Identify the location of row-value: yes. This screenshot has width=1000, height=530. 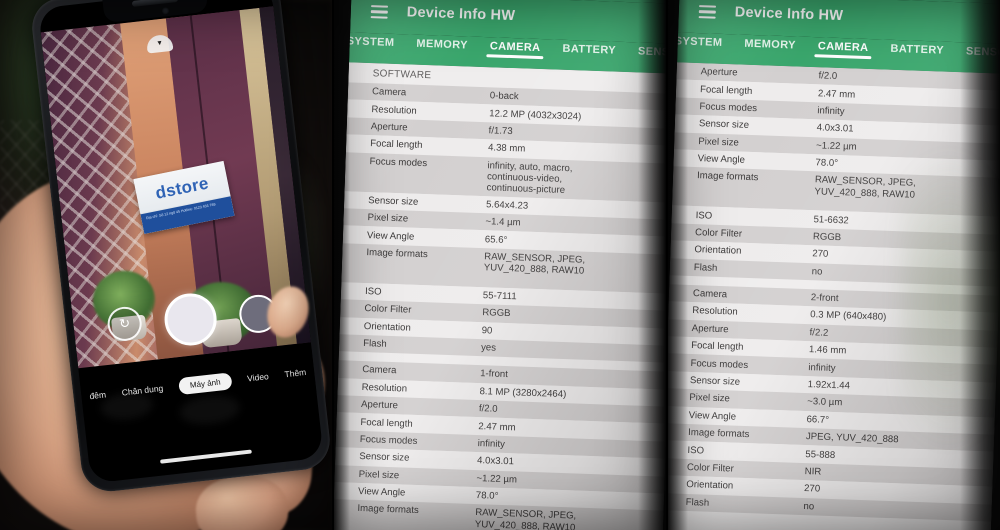
(488, 348).